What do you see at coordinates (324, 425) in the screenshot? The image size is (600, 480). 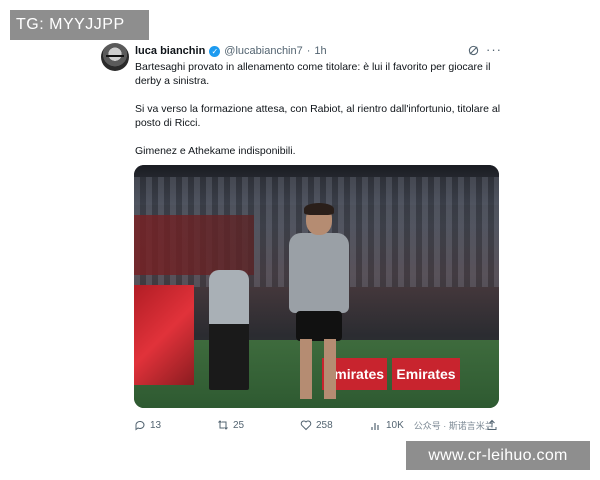 I see `like-count: 258` at bounding box center [324, 425].